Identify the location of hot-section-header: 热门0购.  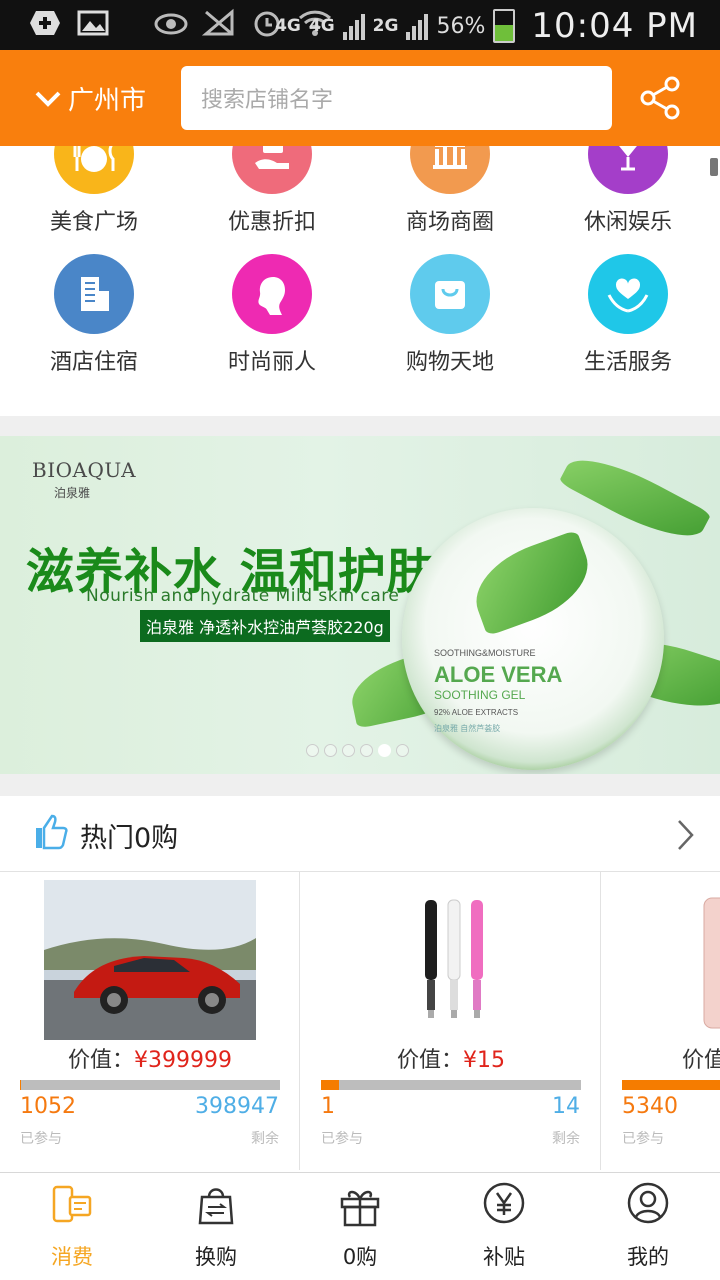
(360, 834).